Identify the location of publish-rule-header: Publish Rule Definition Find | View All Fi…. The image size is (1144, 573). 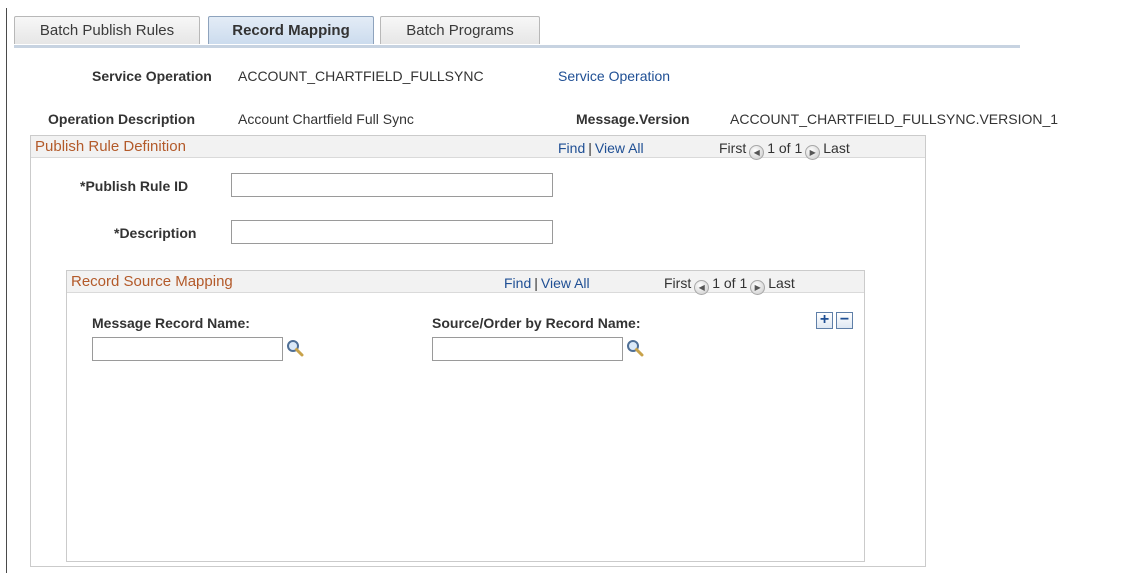
(478, 148).